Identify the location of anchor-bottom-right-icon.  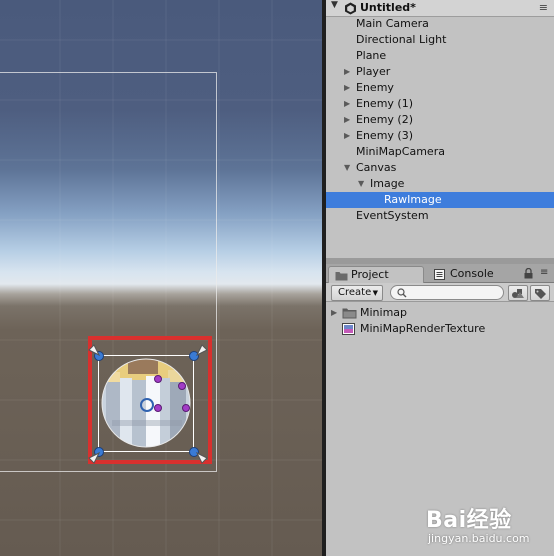
(202, 458).